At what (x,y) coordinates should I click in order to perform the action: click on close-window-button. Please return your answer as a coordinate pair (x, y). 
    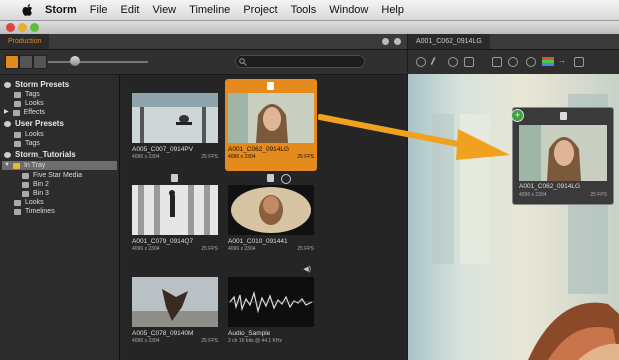
    Looking at the image, I should click on (10, 27).